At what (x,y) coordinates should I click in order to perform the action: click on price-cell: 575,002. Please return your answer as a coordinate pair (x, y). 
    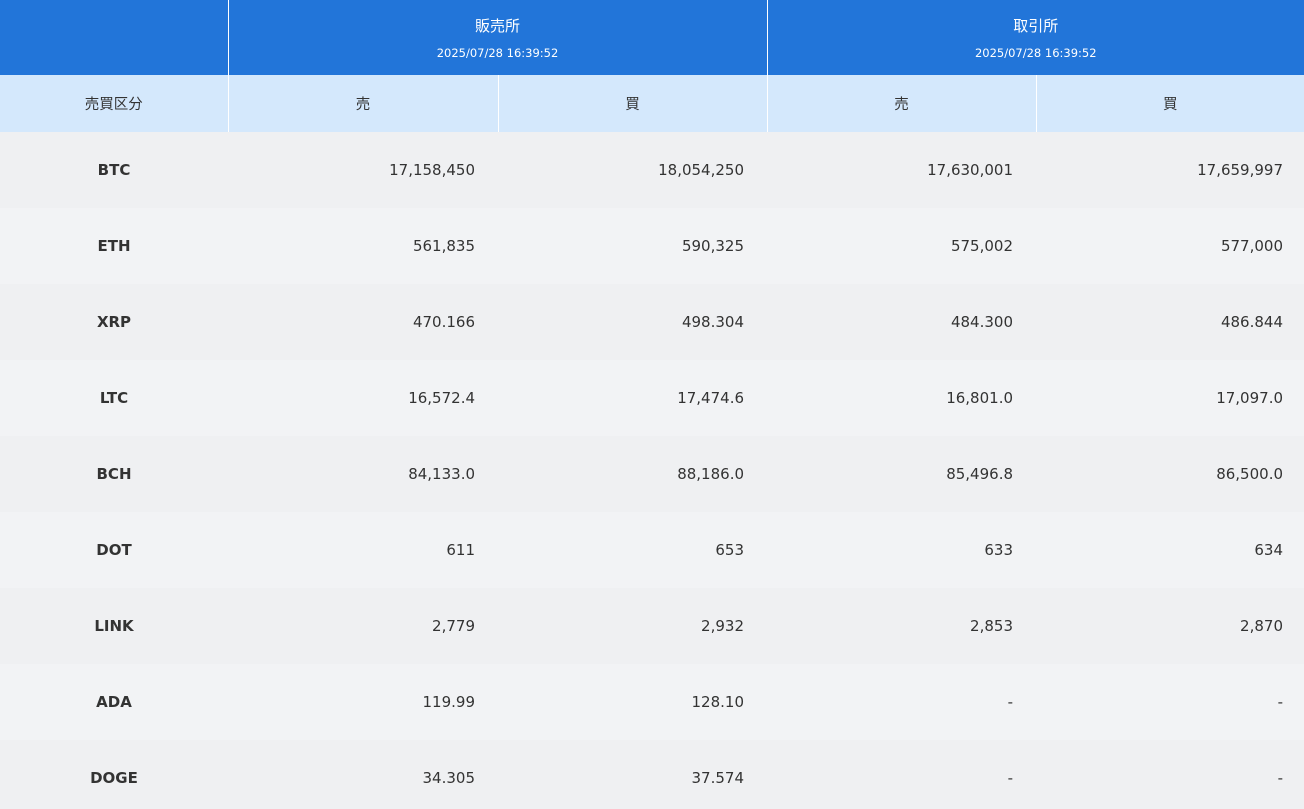
    Looking at the image, I should click on (901, 246).